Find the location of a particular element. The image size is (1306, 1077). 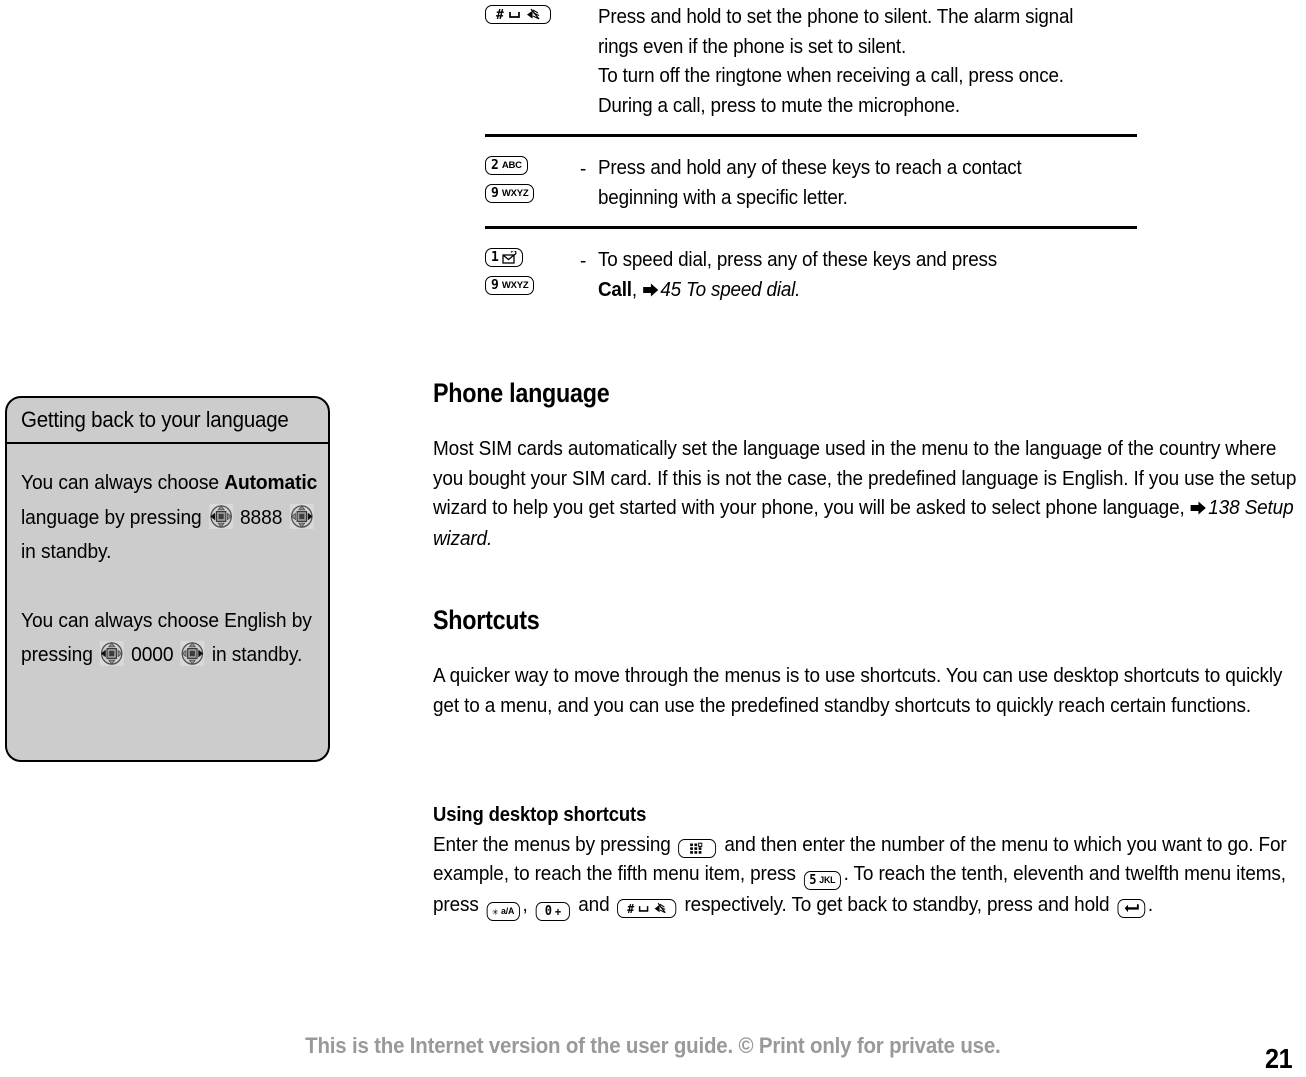

cross-reference-text: 45 To speed dial. is located at coordinates (730, 289).